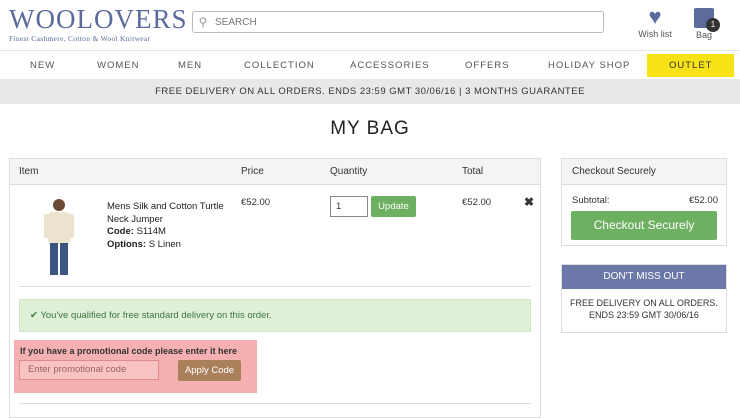  I want to click on product-image, so click(59, 237).